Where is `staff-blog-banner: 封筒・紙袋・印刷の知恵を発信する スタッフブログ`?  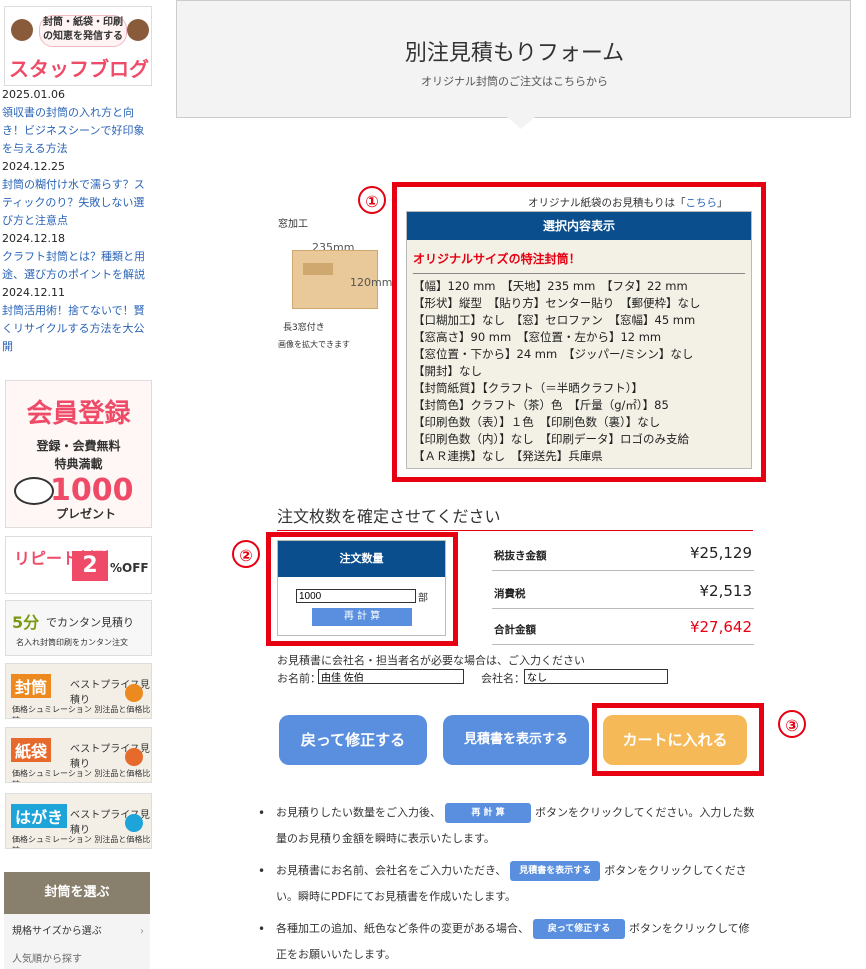 staff-blog-banner: 封筒・紙袋・印刷の知恵を発信する スタッフブログ is located at coordinates (78, 46).